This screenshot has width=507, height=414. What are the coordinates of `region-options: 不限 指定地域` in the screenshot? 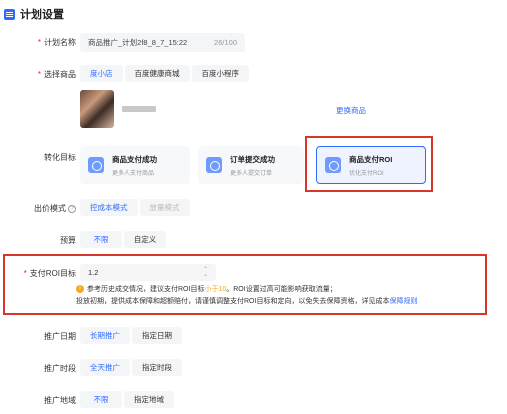 It's located at (127, 399).